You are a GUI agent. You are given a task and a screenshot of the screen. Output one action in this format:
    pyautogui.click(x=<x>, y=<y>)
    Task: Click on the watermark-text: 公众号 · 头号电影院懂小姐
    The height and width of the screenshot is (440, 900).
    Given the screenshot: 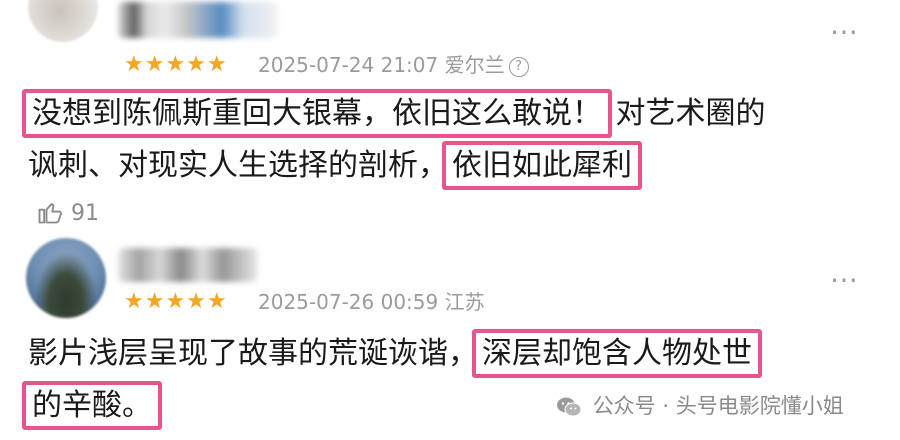 What is the action you would take?
    pyautogui.click(x=718, y=406)
    